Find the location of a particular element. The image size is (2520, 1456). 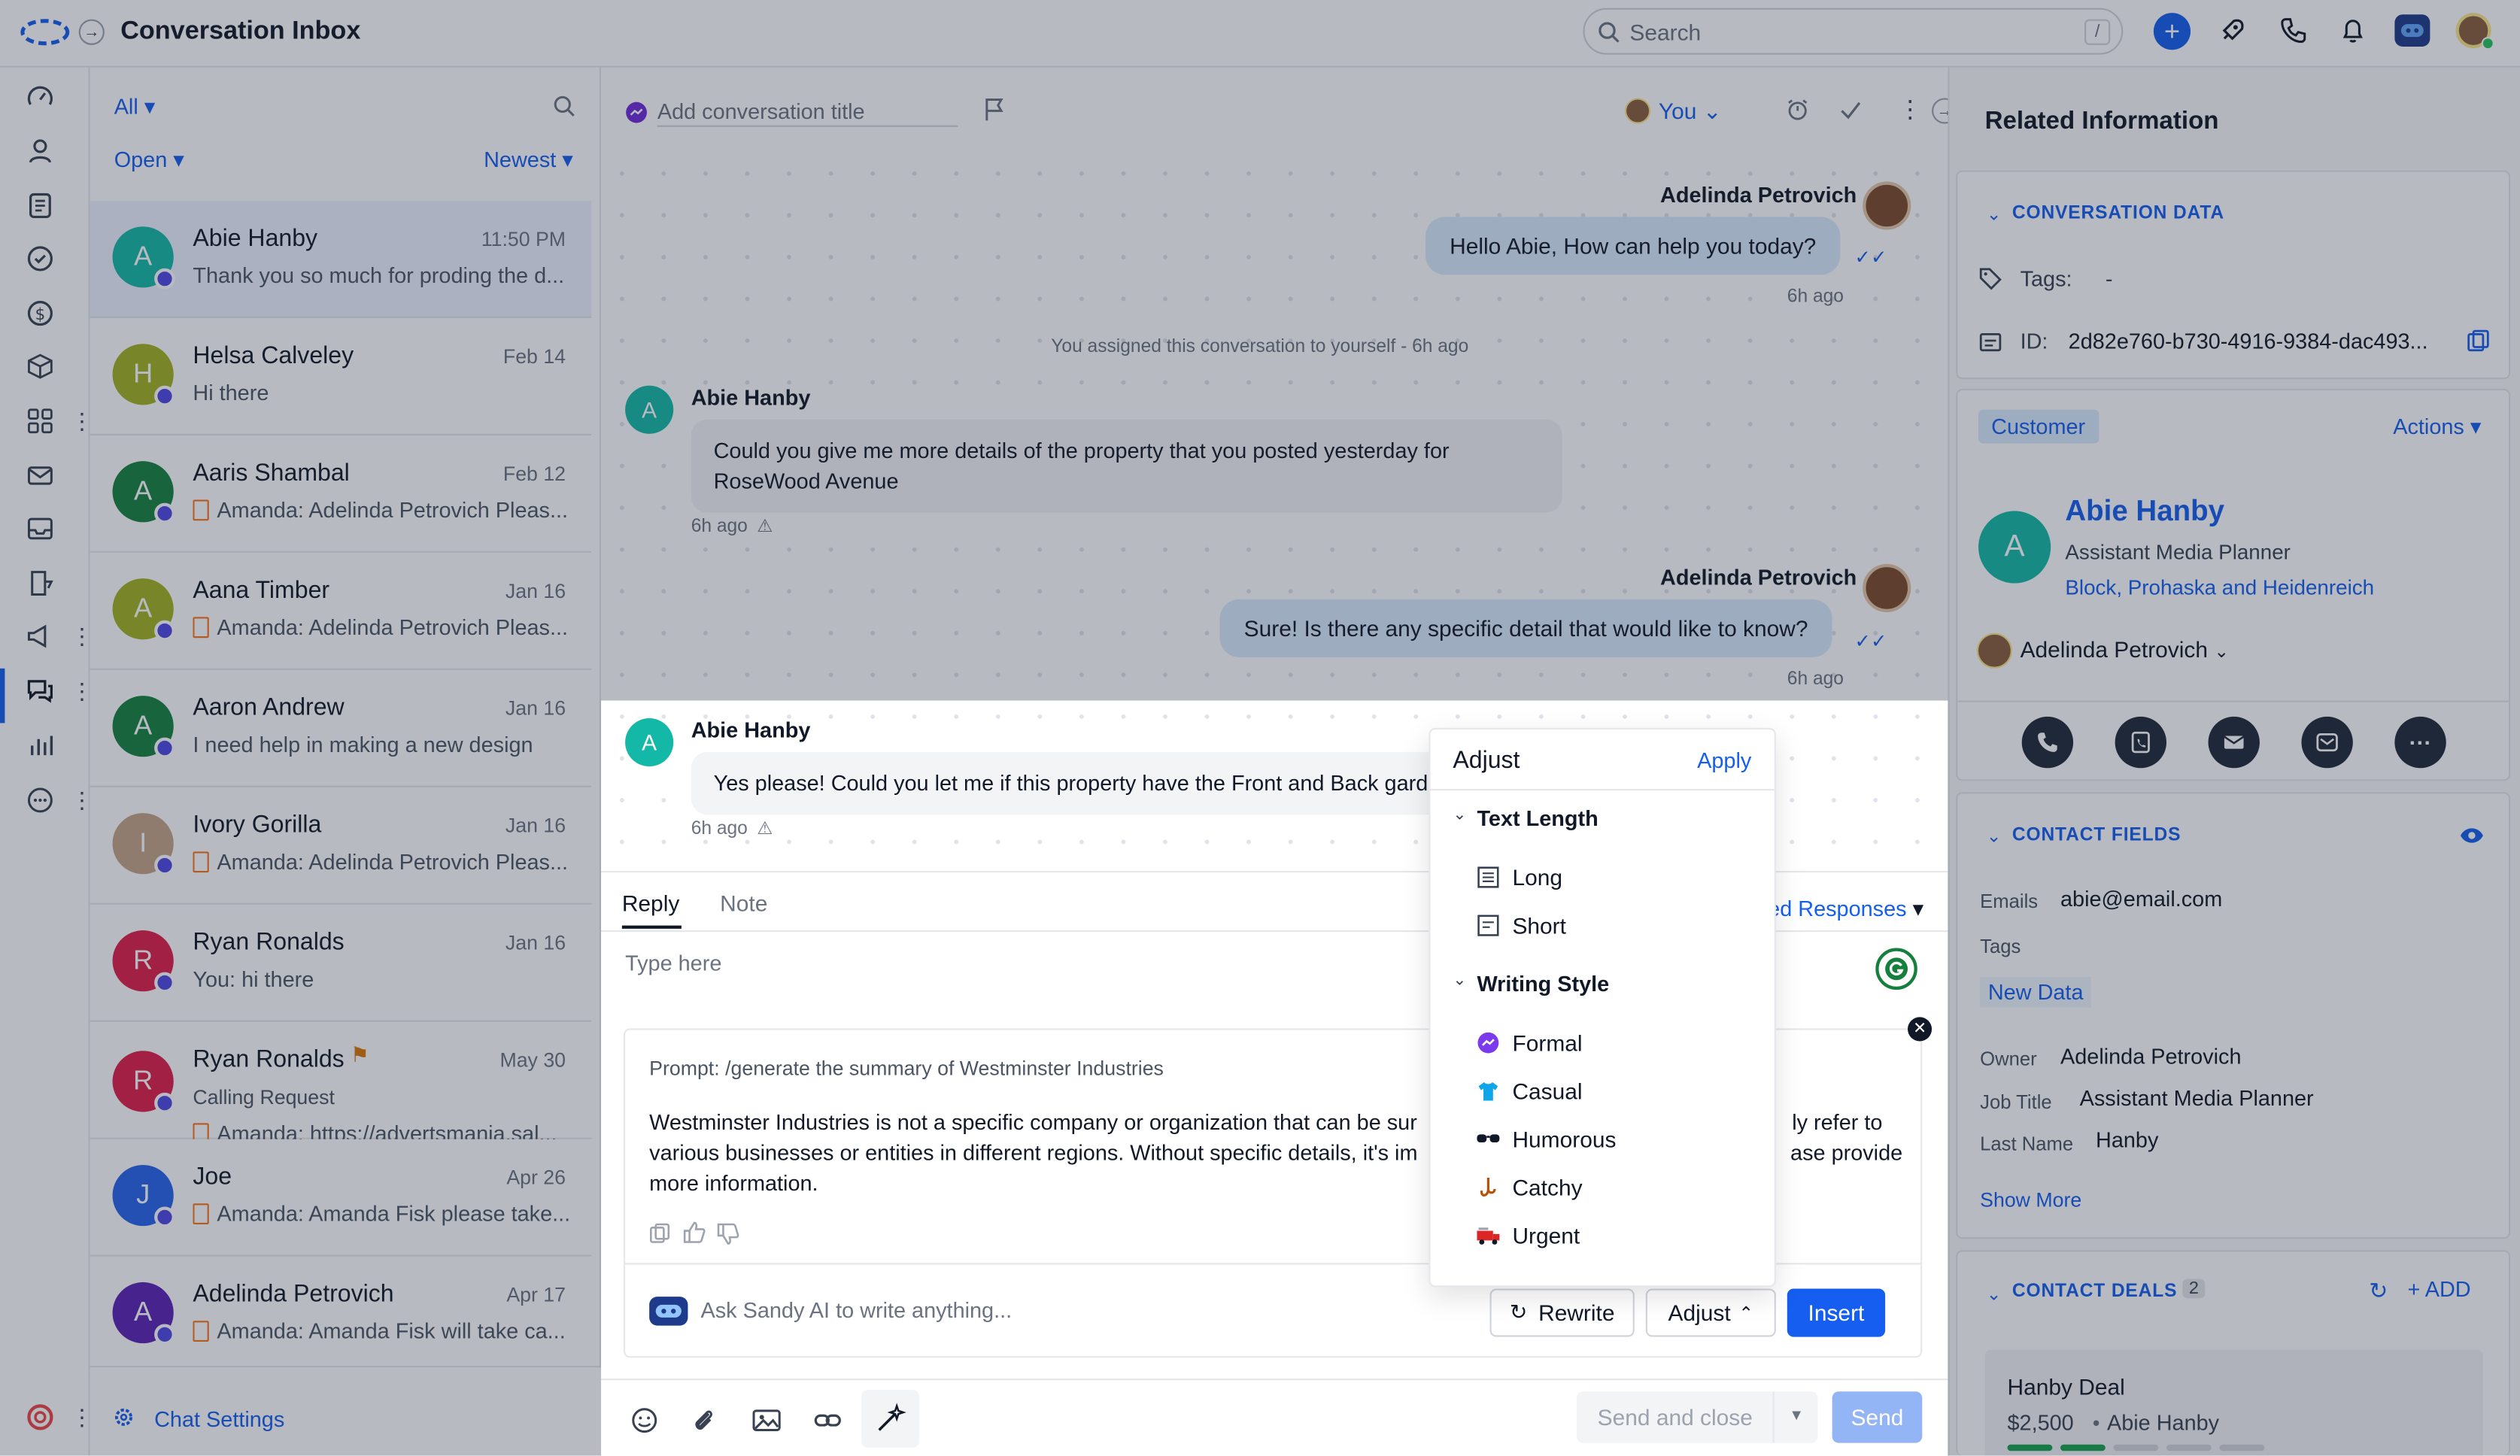

link-icon is located at coordinates (827, 1420).